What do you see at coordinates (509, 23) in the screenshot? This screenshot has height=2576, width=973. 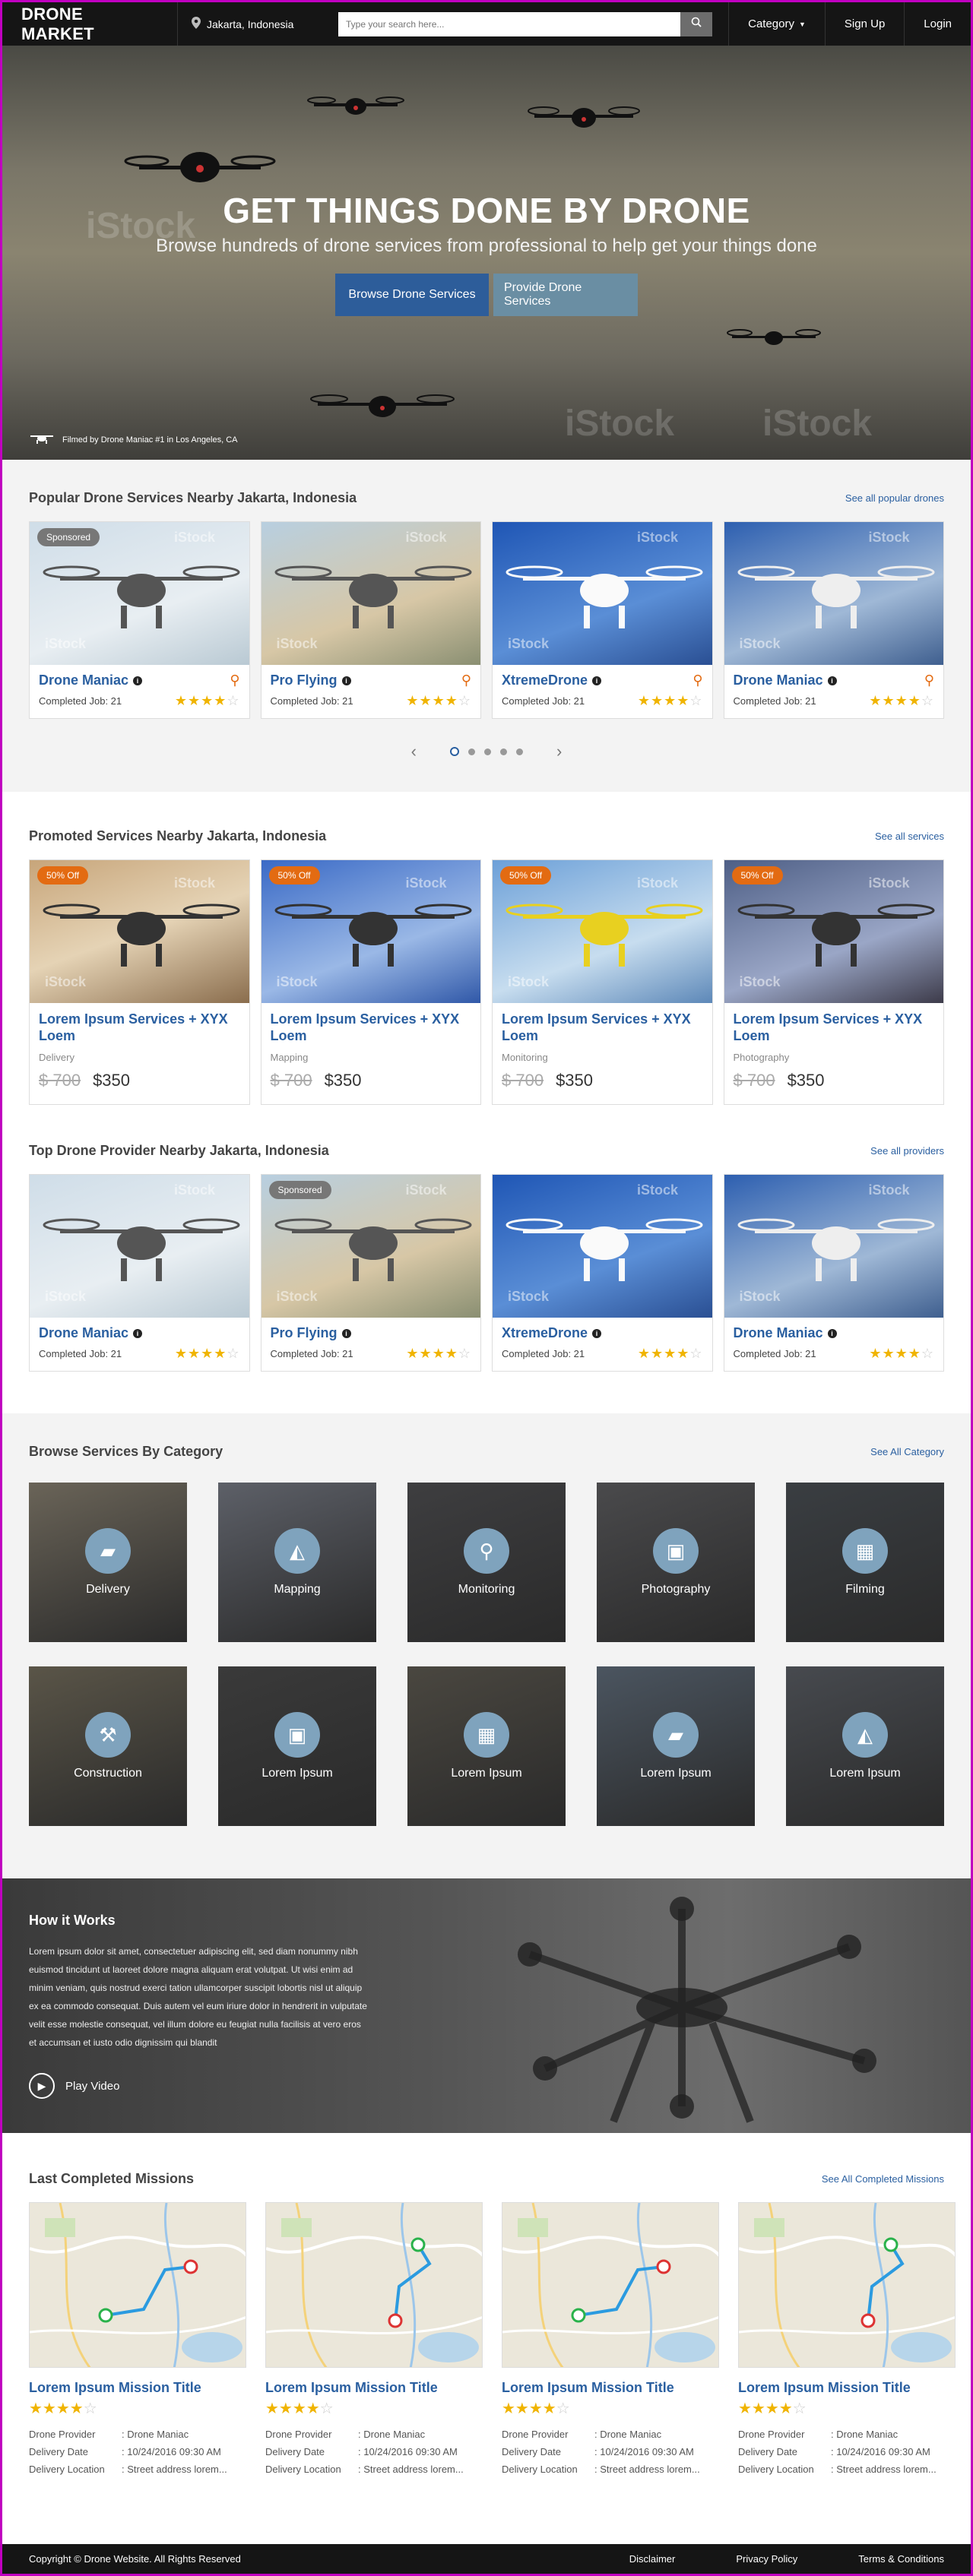 I see `search-input` at bounding box center [509, 23].